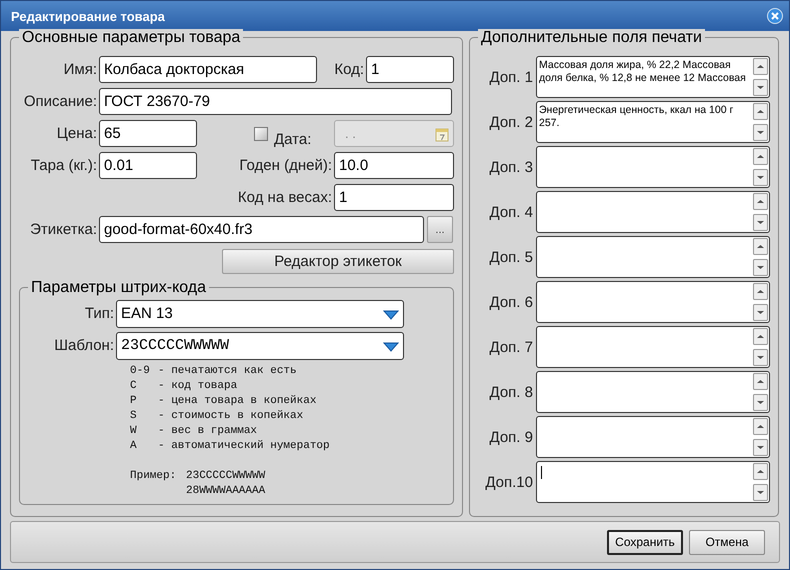  What do you see at coordinates (653, 122) in the screenshot?
I see `extra-text-area: Энергетическая ценность, ккал на 100 г 257.` at bounding box center [653, 122].